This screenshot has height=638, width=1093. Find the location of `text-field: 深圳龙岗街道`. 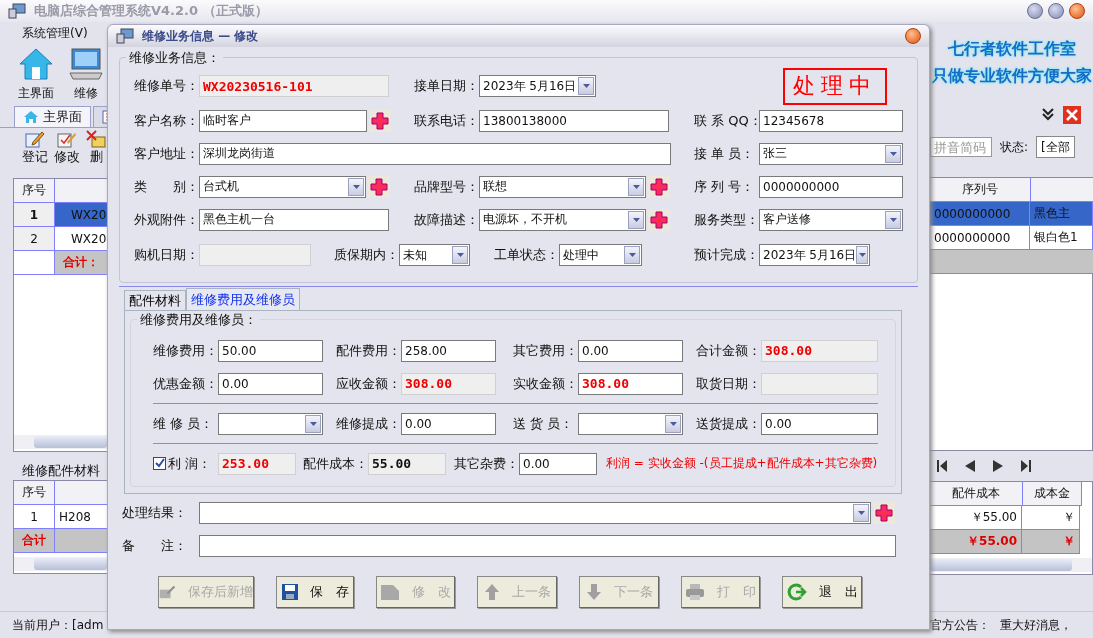

text-field: 深圳龙岗街道 is located at coordinates (435, 153).